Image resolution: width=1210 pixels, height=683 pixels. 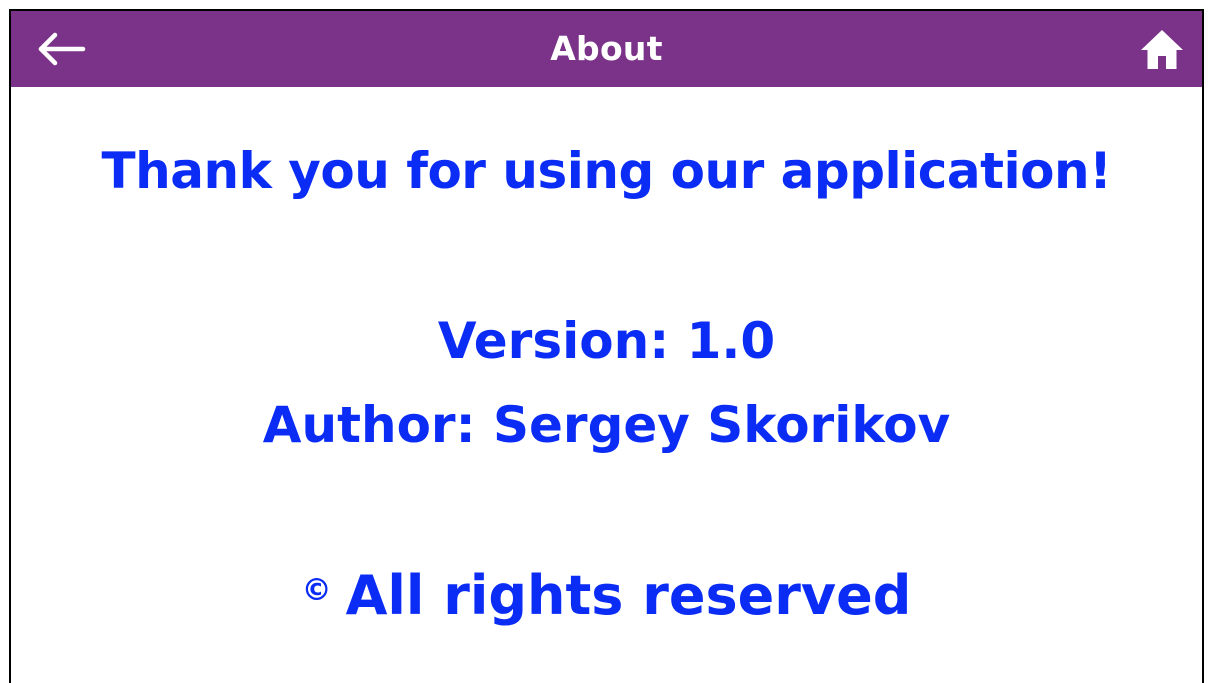 I want to click on home-button, so click(x=1162, y=49).